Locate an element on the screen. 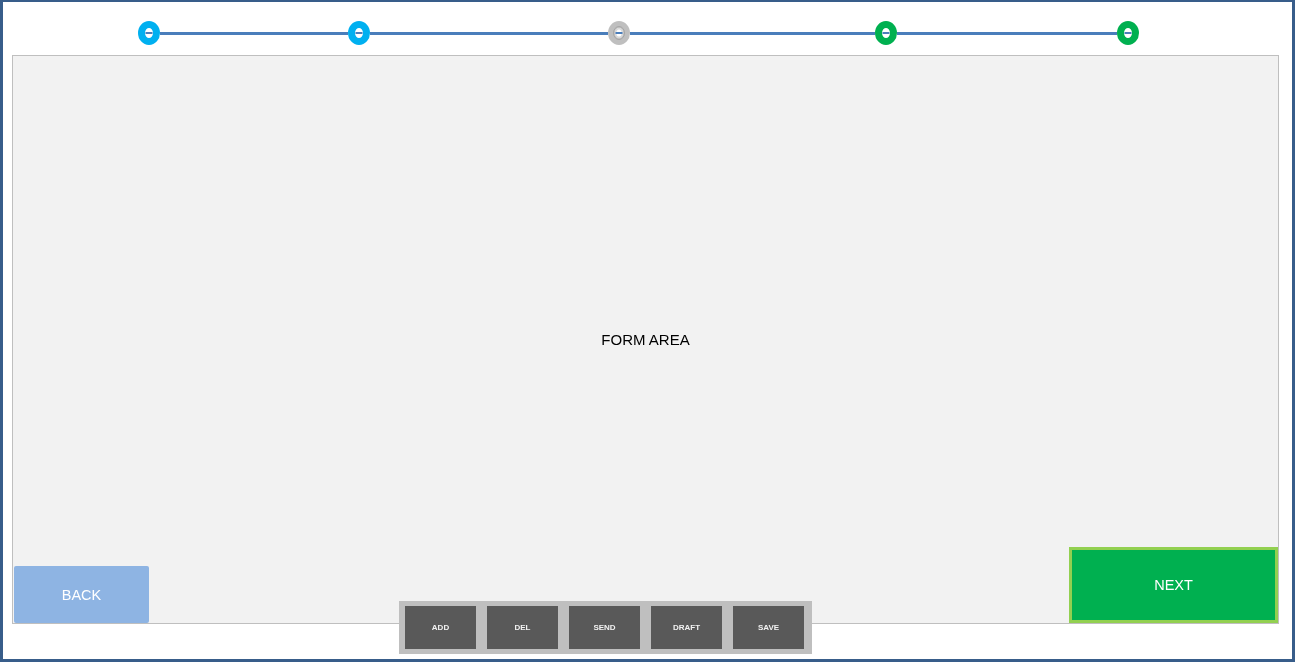 The height and width of the screenshot is (662, 1295). toolbar-button: SEND is located at coordinates (604, 627).